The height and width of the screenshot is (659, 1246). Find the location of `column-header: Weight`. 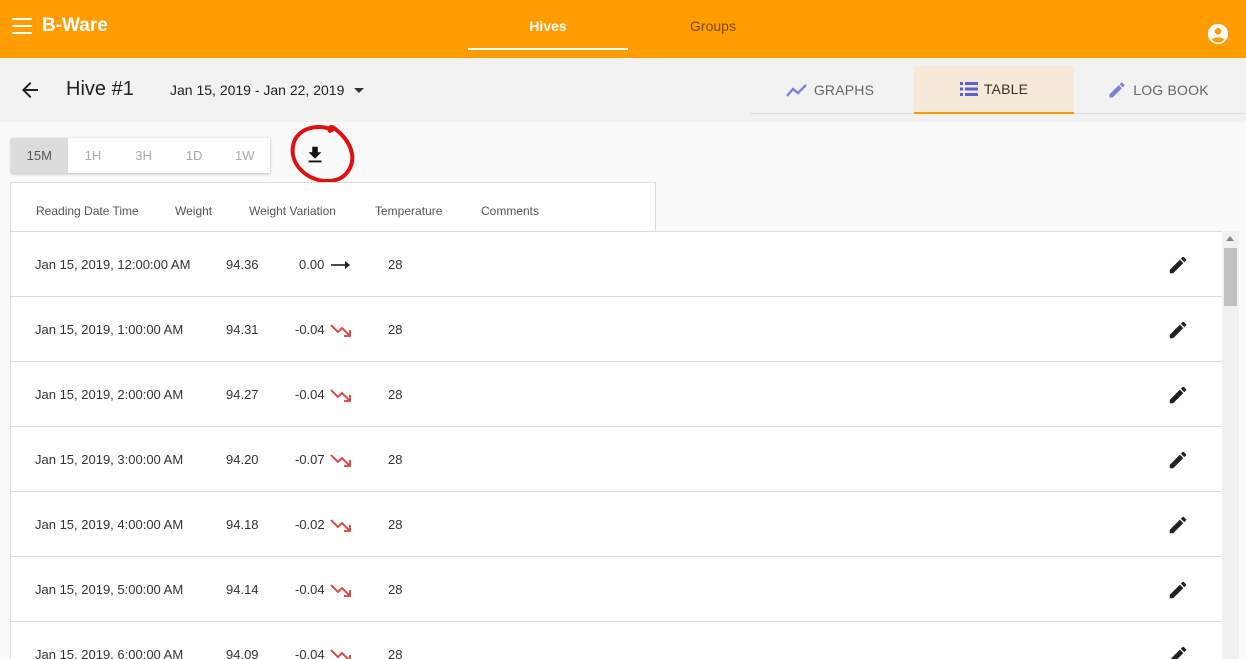

column-header: Weight is located at coordinates (193, 211).